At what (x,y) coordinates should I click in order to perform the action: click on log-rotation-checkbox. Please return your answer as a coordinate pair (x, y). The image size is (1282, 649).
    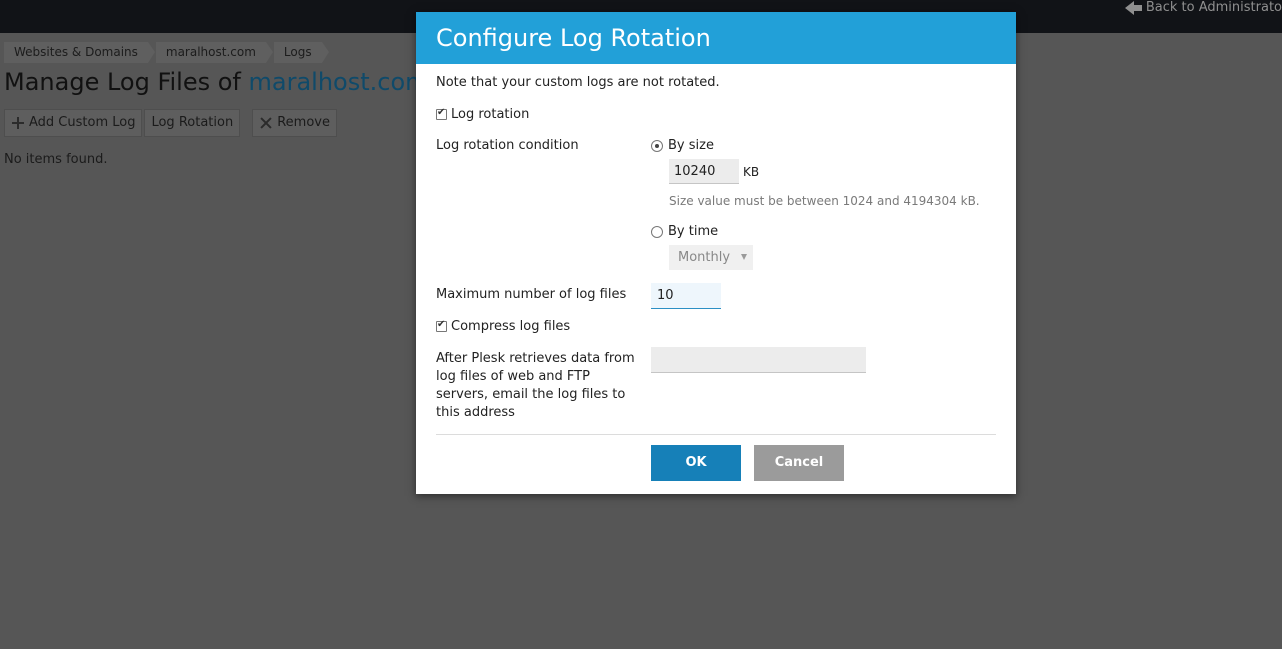
    Looking at the image, I should click on (441, 113).